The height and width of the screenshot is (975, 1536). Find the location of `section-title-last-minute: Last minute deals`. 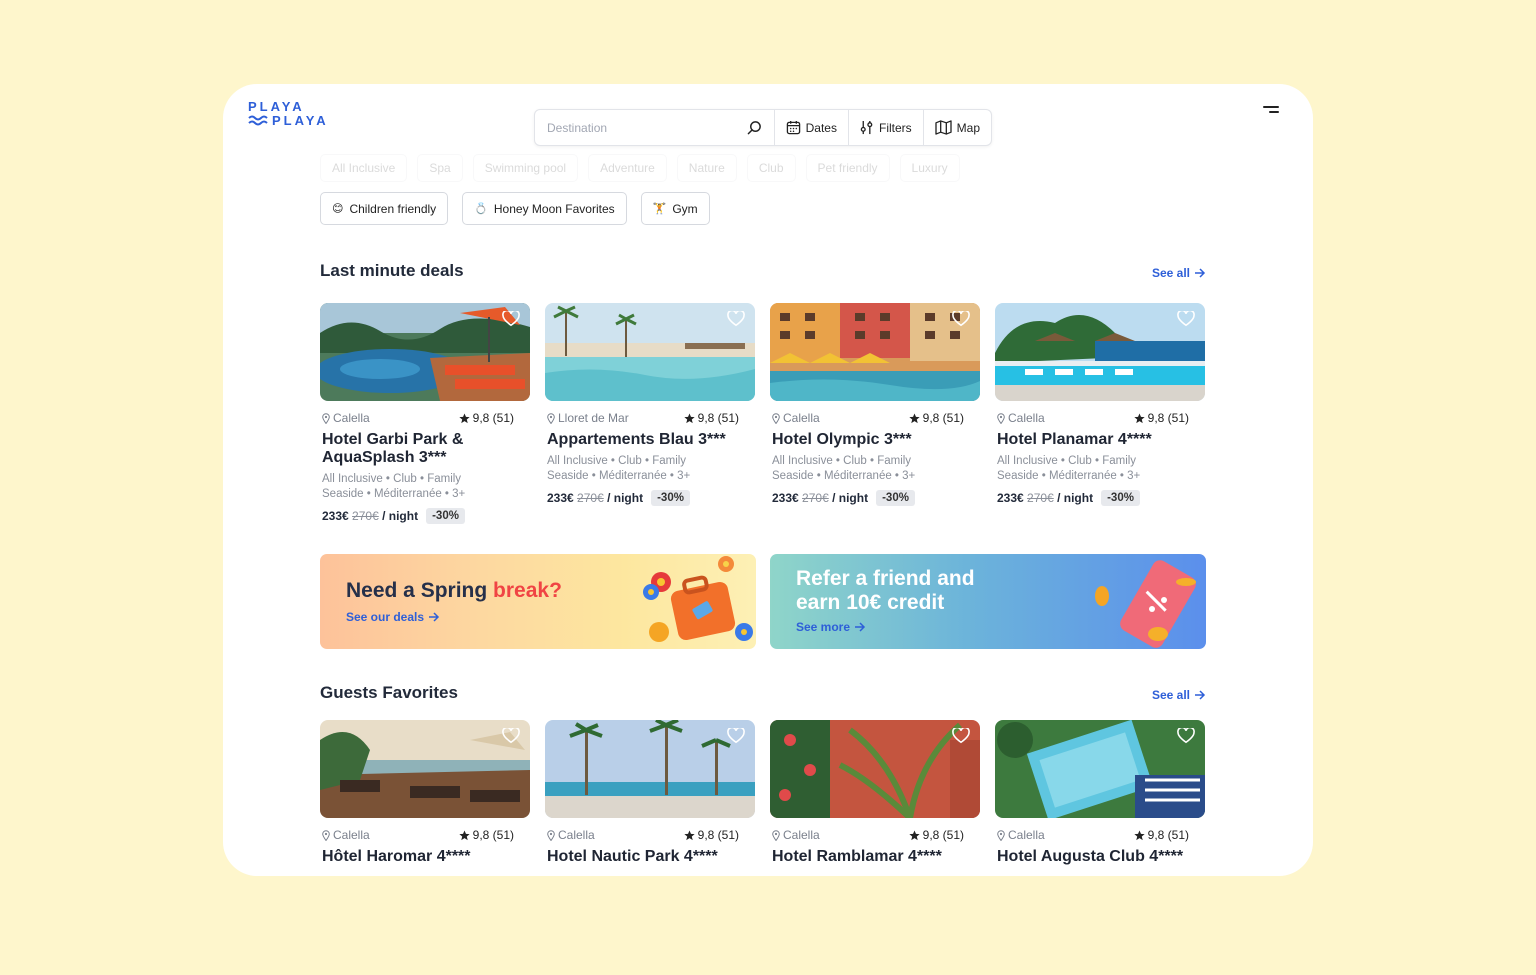

section-title-last-minute: Last minute deals is located at coordinates (392, 270).